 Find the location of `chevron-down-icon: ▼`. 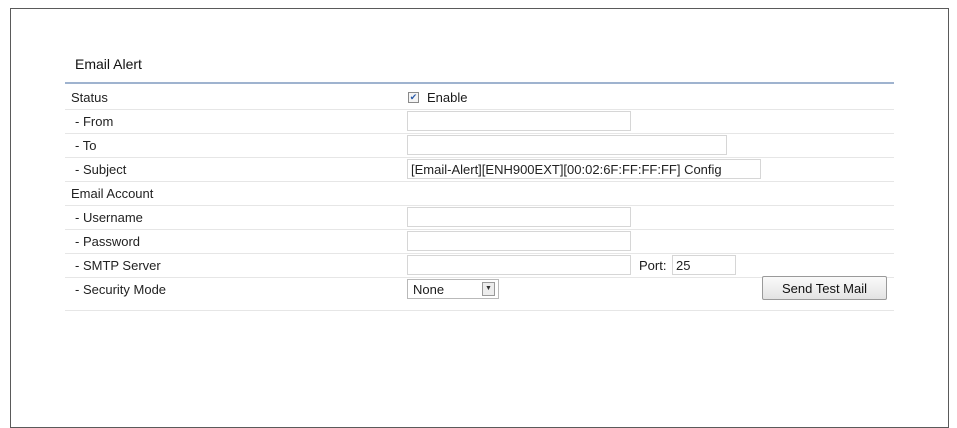

chevron-down-icon: ▼ is located at coordinates (488, 289).